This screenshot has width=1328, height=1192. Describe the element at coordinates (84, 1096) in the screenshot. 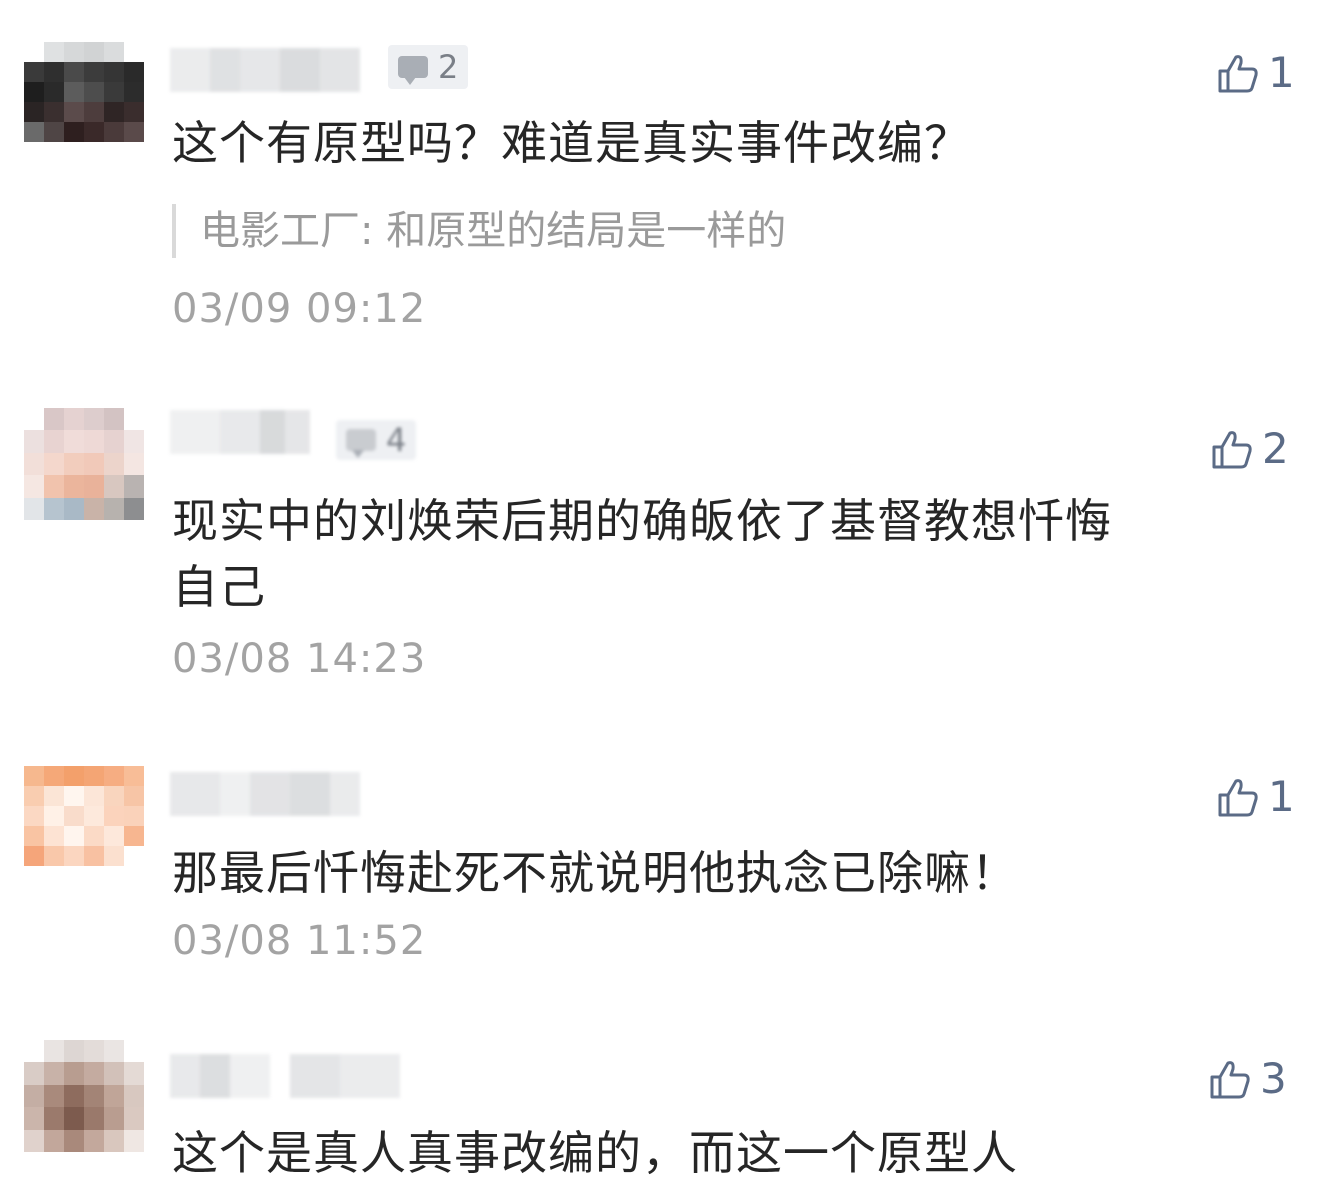

I see `avatar` at that location.